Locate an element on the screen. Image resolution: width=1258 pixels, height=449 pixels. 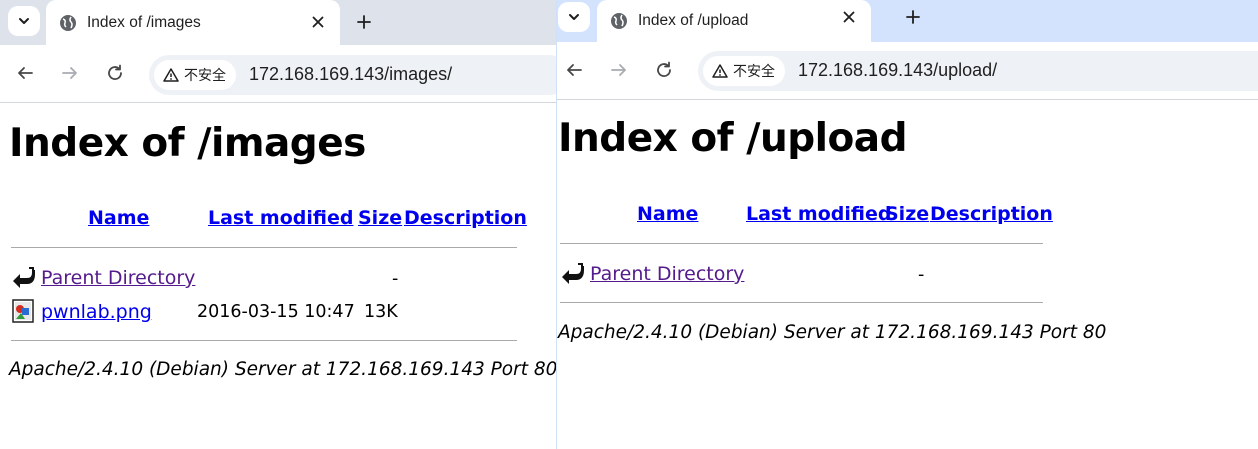
url-text: 172.168.169.143/images/ is located at coordinates (350, 74).